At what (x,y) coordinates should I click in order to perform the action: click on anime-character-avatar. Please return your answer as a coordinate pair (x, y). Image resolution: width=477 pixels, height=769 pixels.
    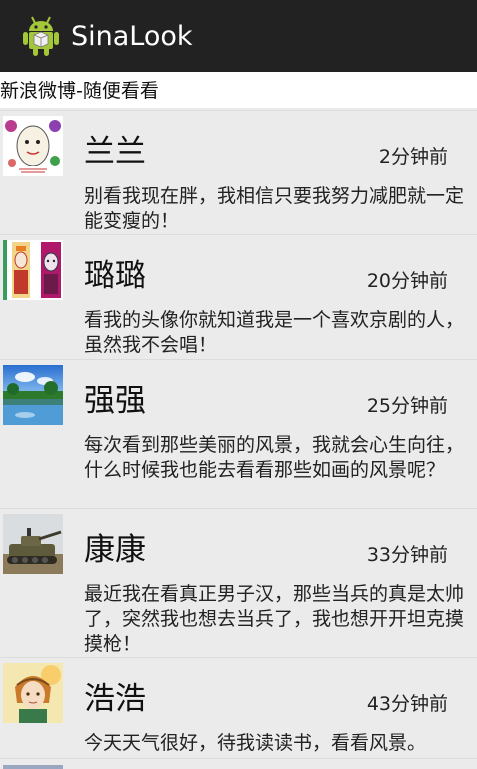
    Looking at the image, I should click on (33, 693).